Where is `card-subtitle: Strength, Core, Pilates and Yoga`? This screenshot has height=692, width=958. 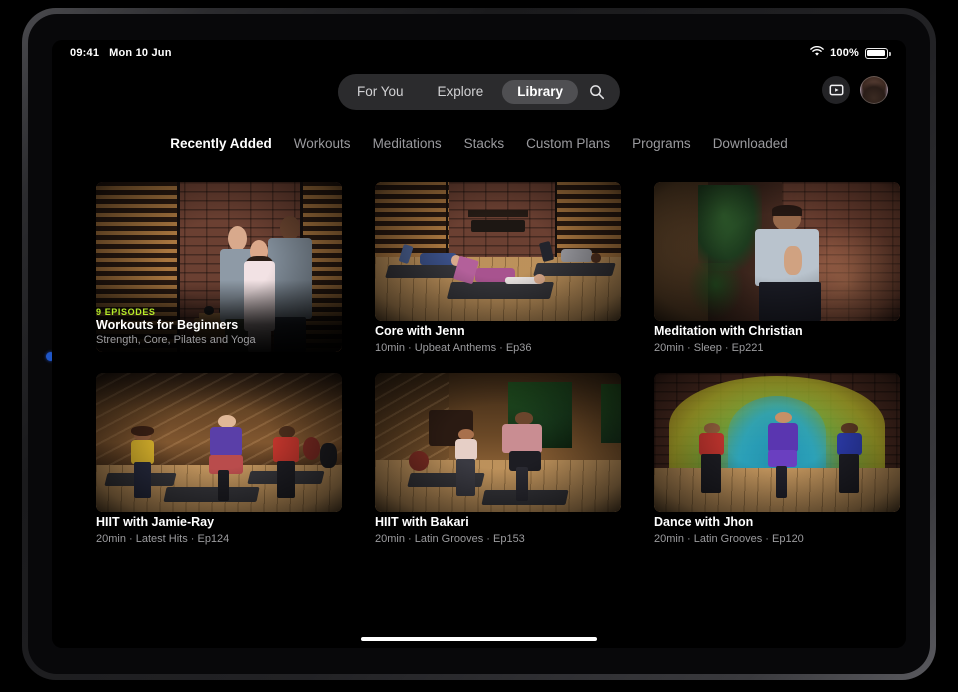
card-subtitle: Strength, Core, Pilates and Yoga is located at coordinates (176, 339).